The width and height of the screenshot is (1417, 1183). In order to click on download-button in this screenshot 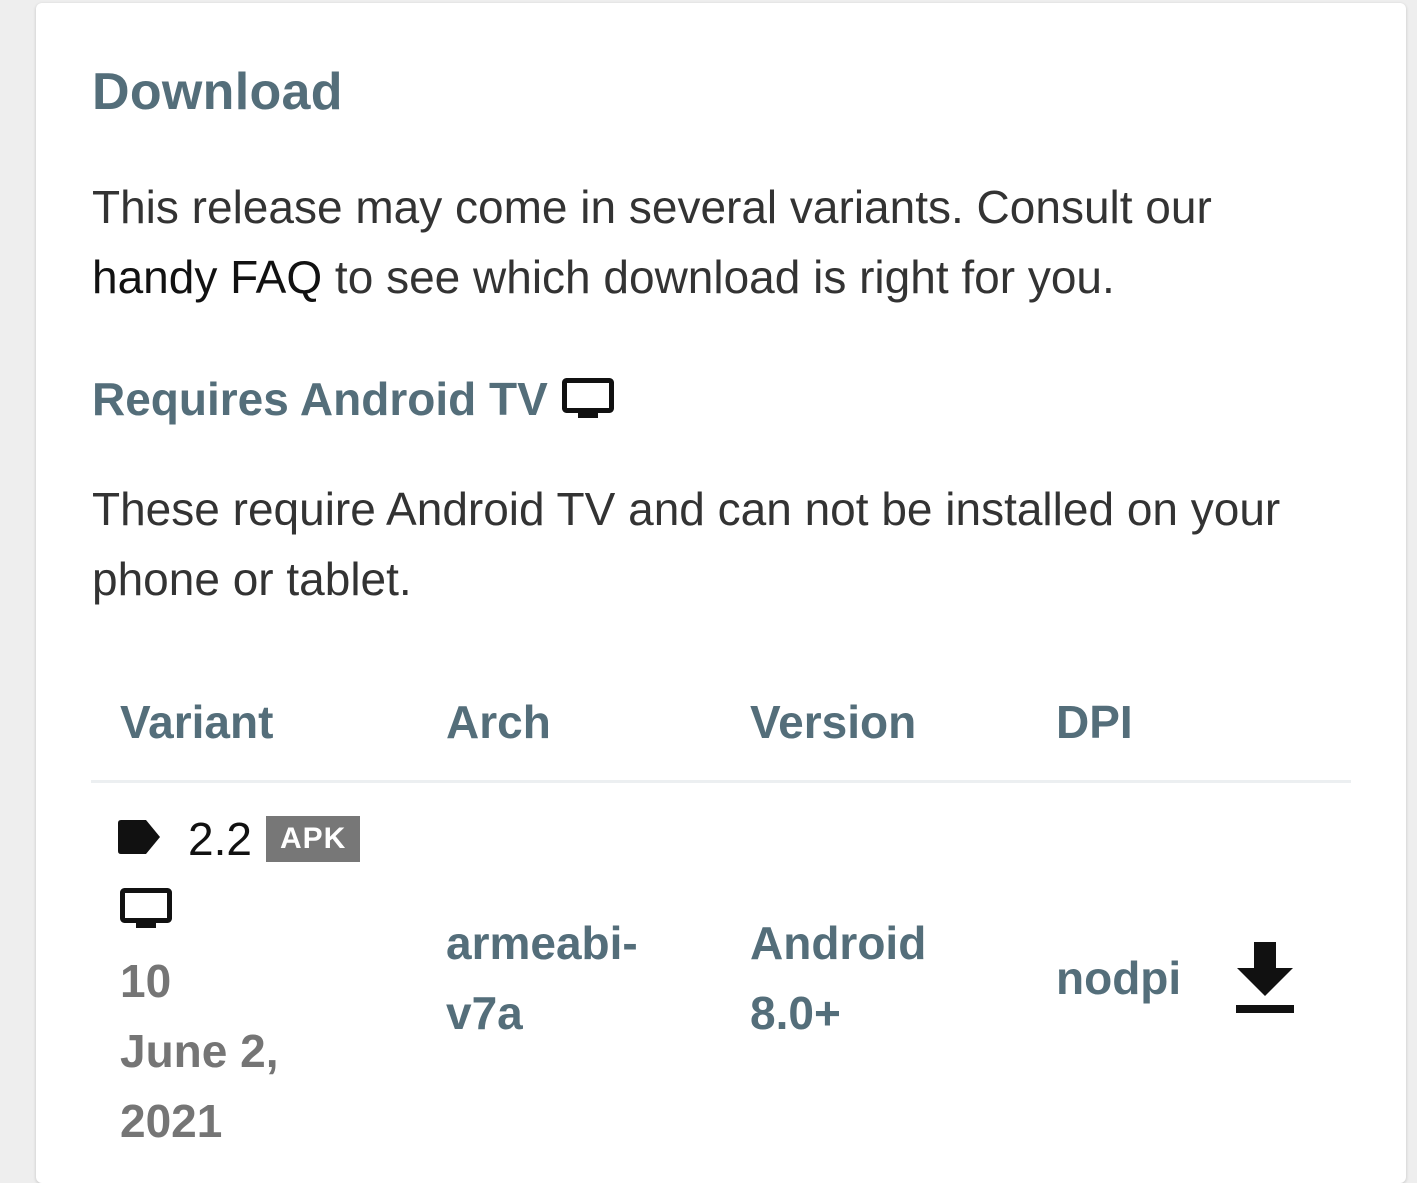, I will do `click(1265, 979)`.